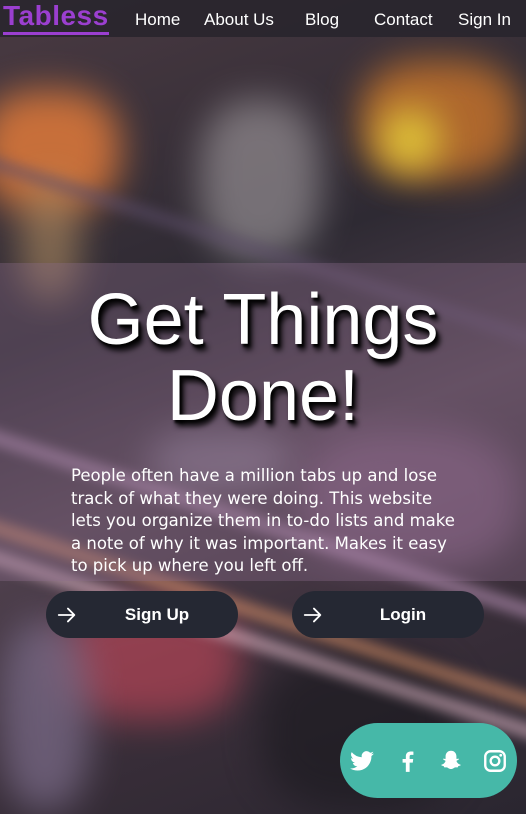 This screenshot has width=526, height=814. I want to click on login-button: Login, so click(388, 614).